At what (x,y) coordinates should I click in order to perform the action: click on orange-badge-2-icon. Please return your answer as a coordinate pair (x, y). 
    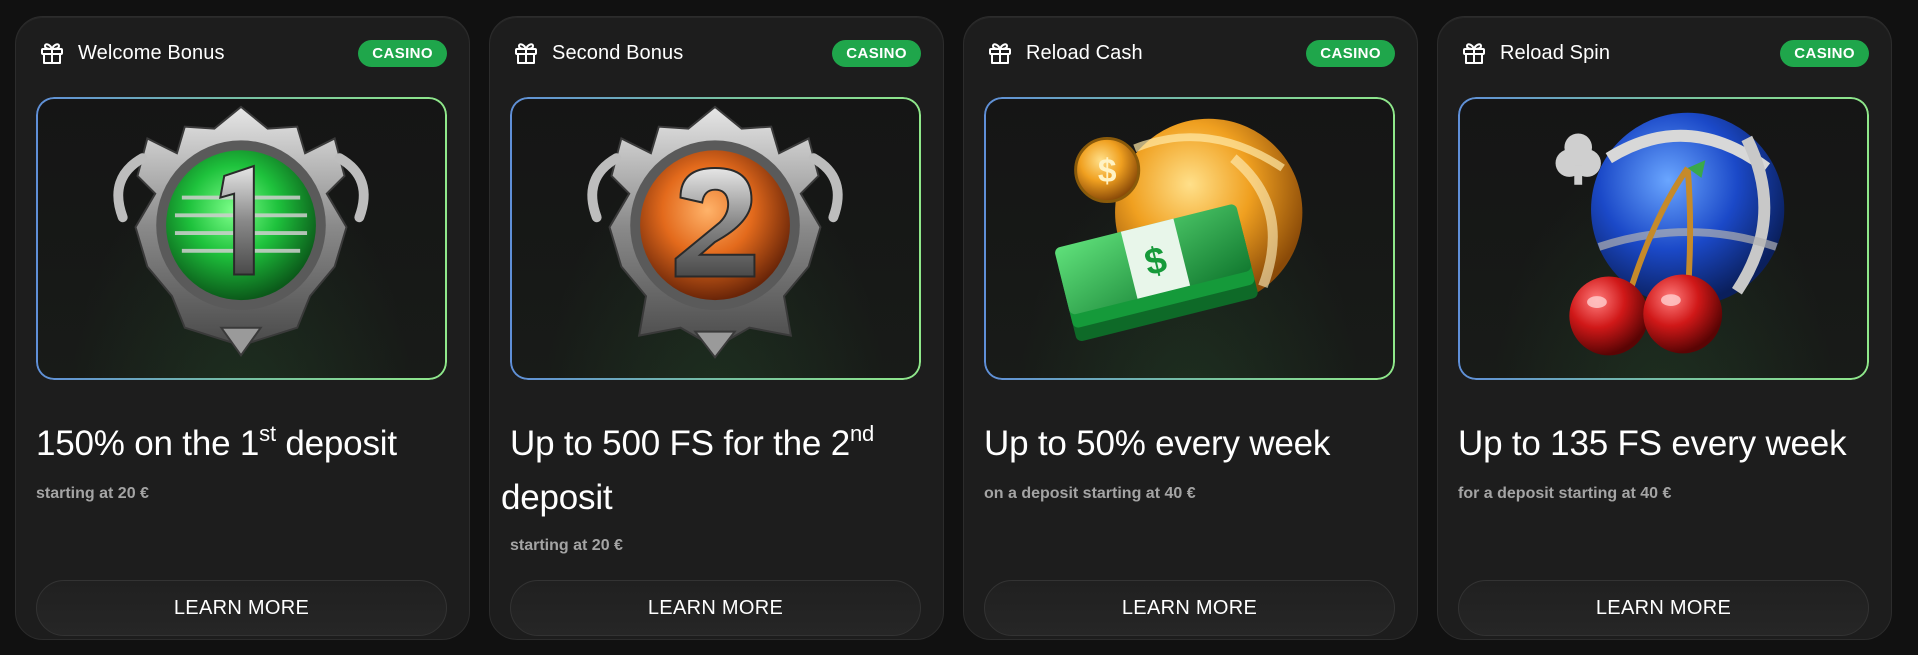
    Looking at the image, I should click on (715, 232).